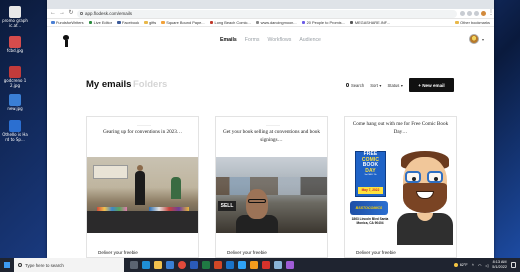 Image resolution: width=520 pixels, height=272 pixels. I want to click on notifications-icon, so click(513, 265).